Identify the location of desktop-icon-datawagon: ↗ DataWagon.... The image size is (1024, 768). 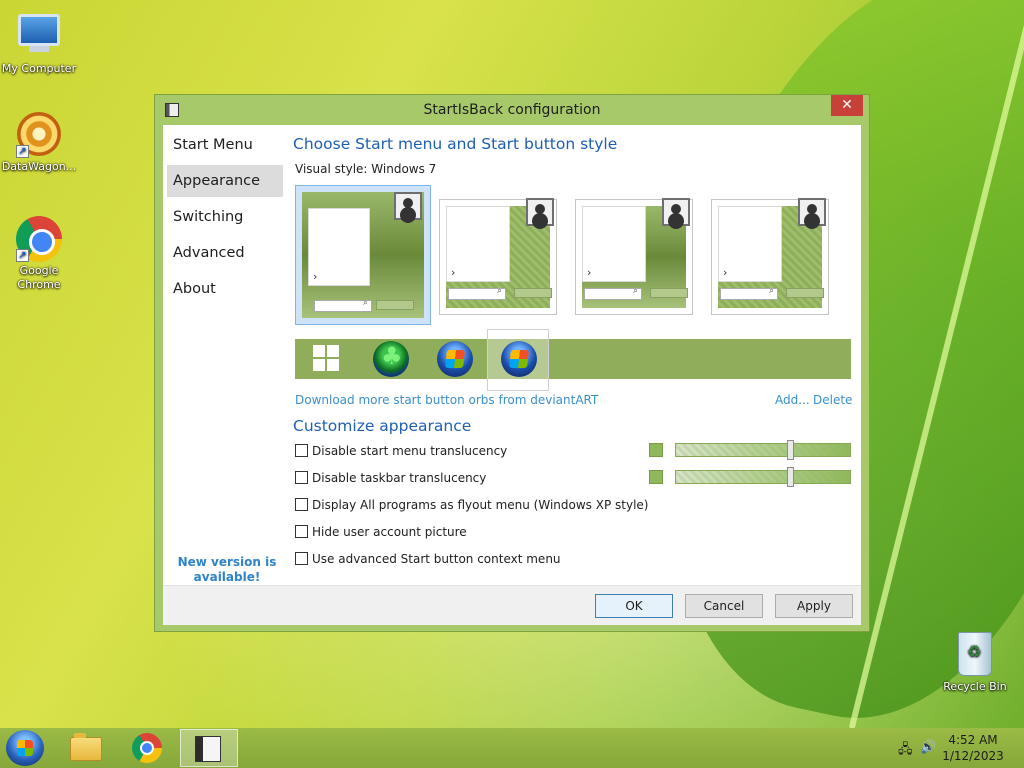
(39, 143).